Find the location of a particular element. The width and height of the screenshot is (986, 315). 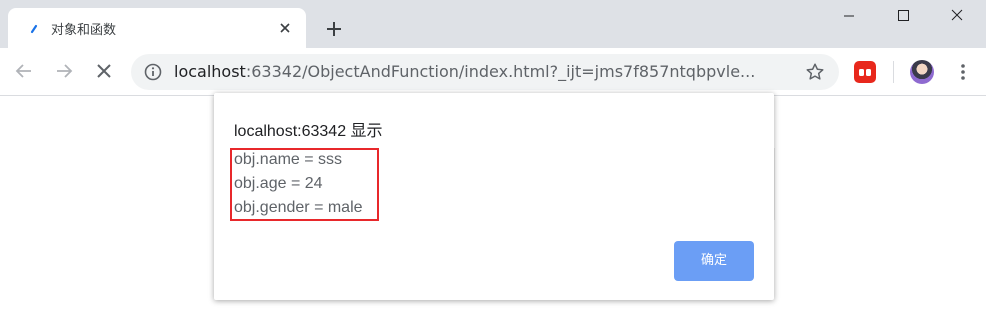

maximize-icon is located at coordinates (903, 16).